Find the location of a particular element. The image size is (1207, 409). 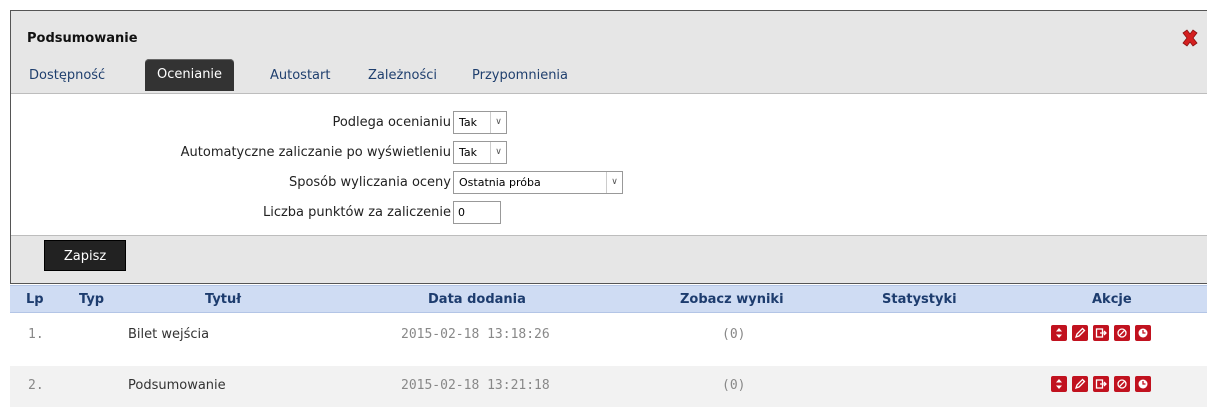

auto-pass-select: Tak ∨ is located at coordinates (480, 152).